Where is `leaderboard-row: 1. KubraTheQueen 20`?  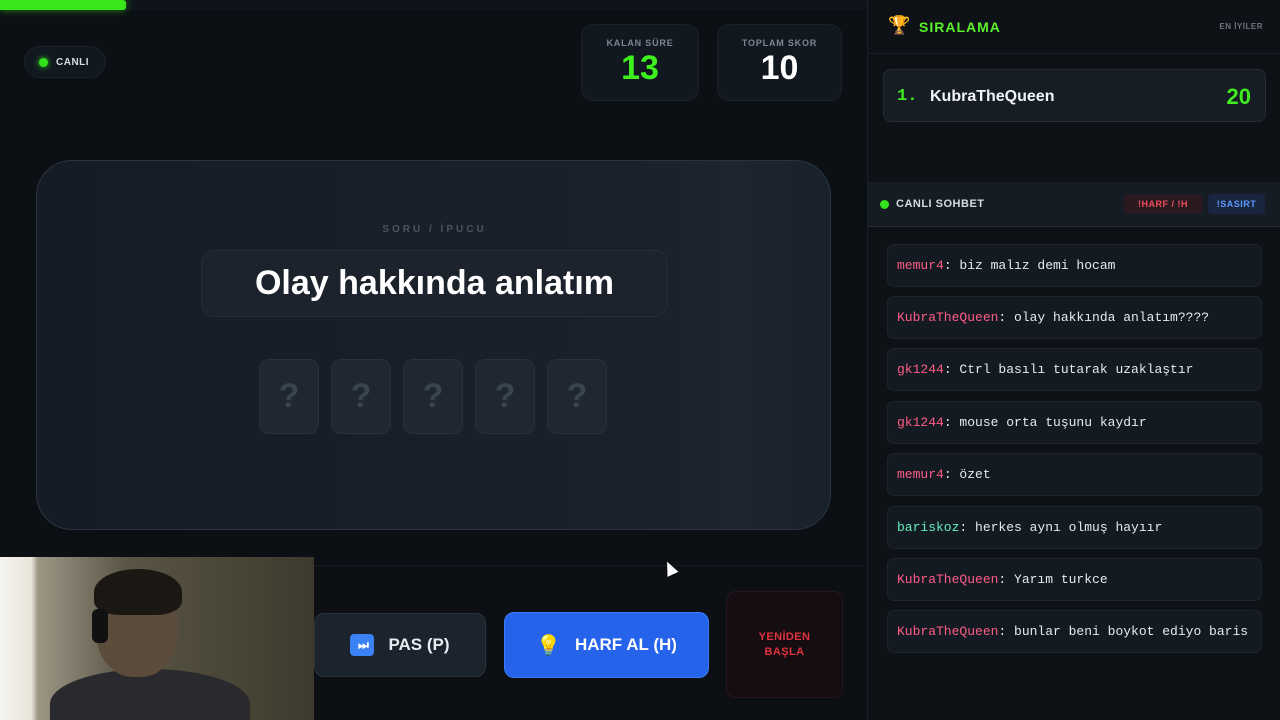 leaderboard-row: 1. KubraTheQueen 20 is located at coordinates (1074, 95).